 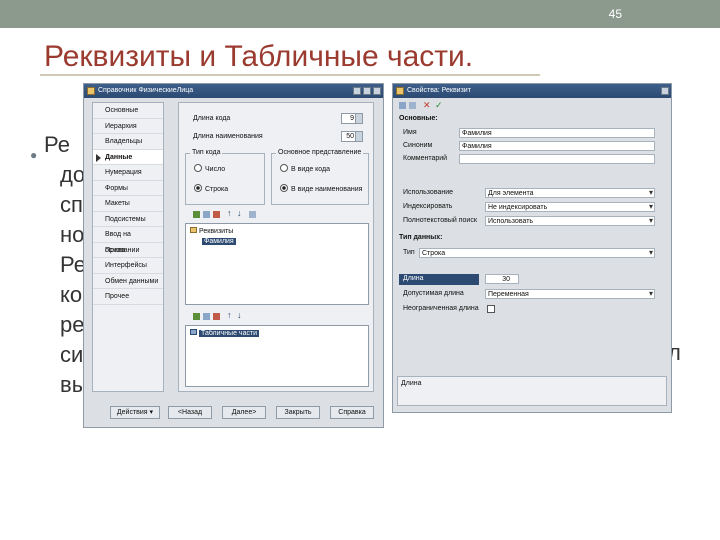 What do you see at coordinates (190, 412) in the screenshot?
I see `back-button: <Назад` at bounding box center [190, 412].